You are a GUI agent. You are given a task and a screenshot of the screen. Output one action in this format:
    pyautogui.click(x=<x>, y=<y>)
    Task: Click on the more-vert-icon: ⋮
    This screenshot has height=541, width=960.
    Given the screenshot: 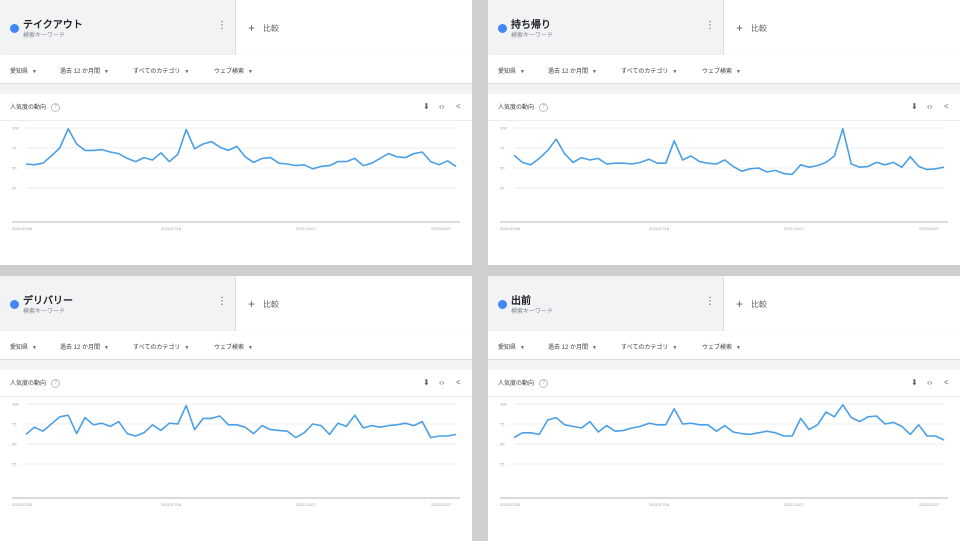 What is the action you would take?
    pyautogui.click(x=710, y=301)
    